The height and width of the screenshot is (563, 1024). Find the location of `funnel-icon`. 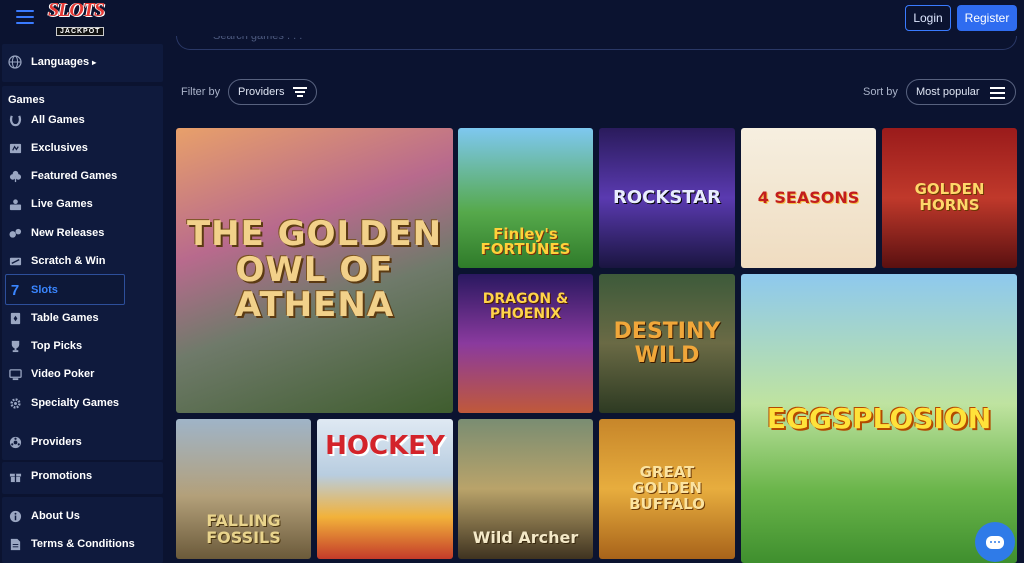

funnel-icon is located at coordinates (300, 93).